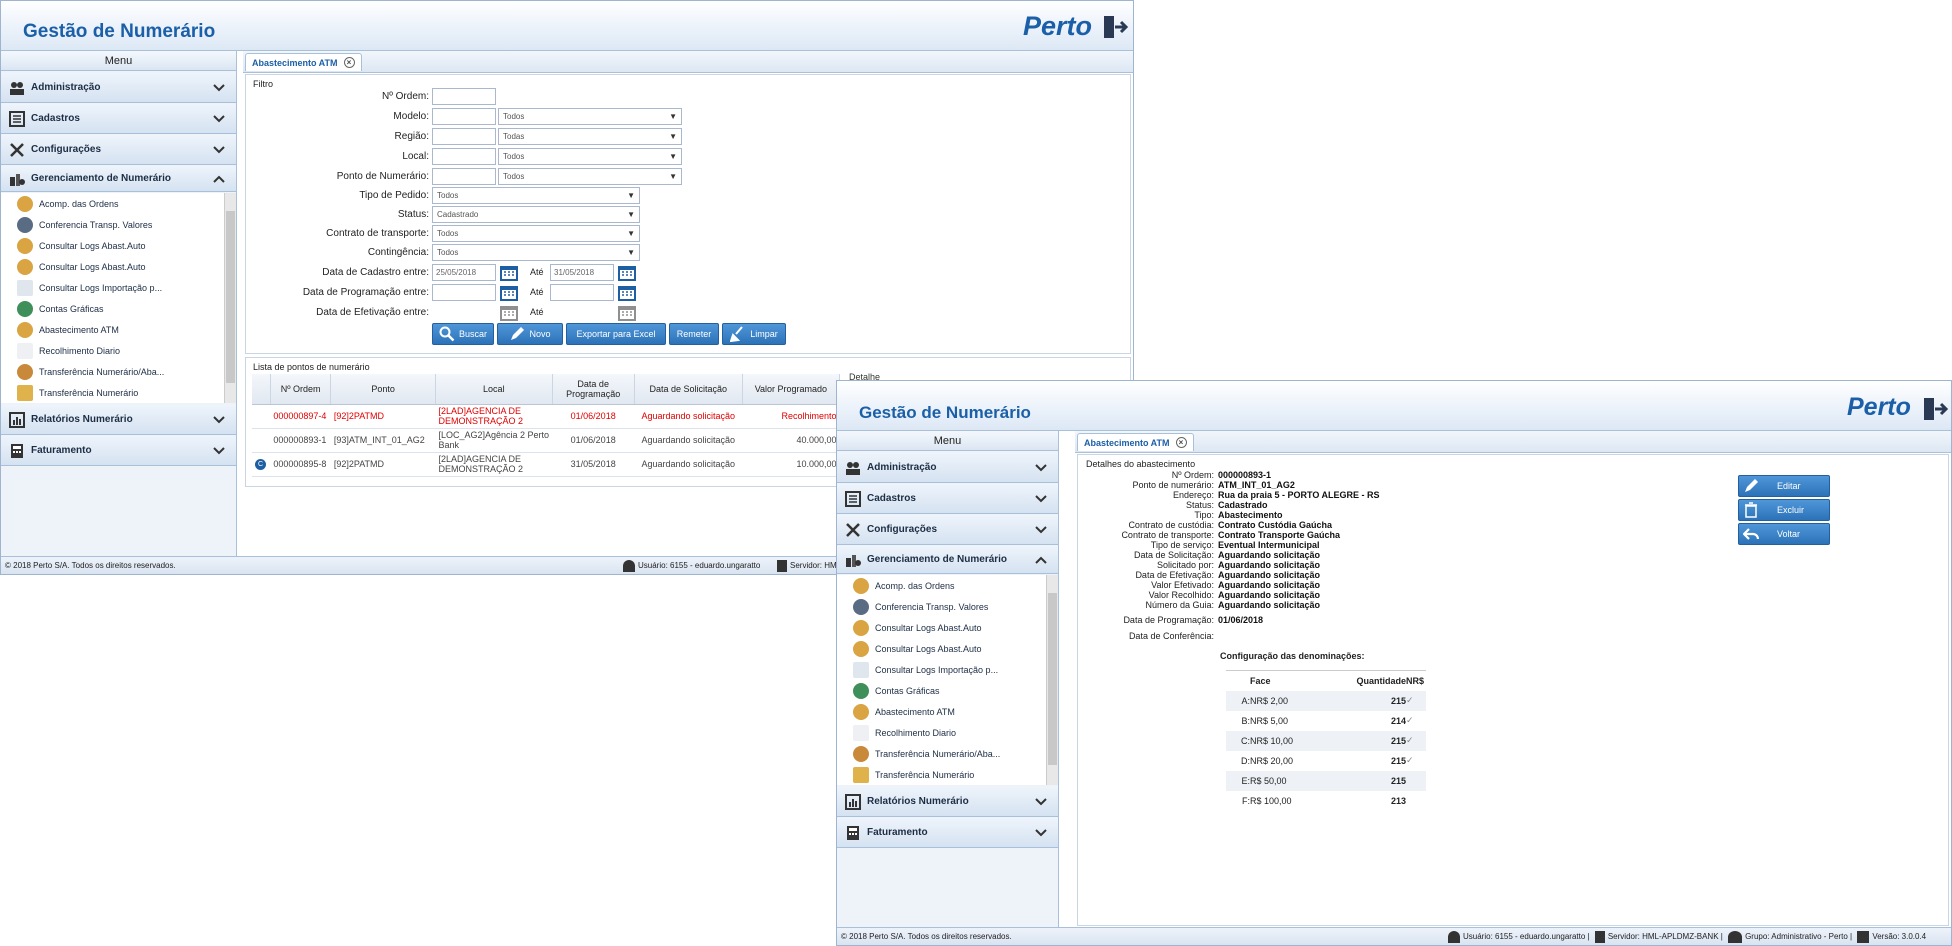  What do you see at coordinates (464, 96) in the screenshot?
I see `order-input` at bounding box center [464, 96].